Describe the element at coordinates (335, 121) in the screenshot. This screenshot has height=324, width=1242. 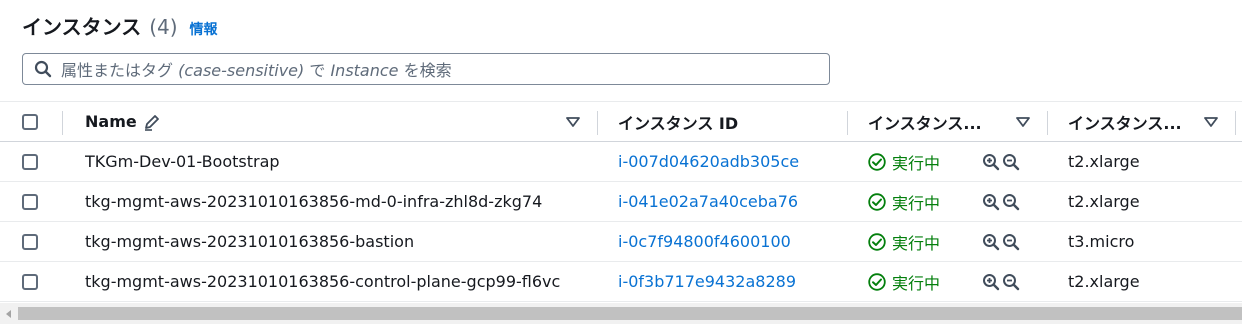
I see `column-header-name: Name` at that location.